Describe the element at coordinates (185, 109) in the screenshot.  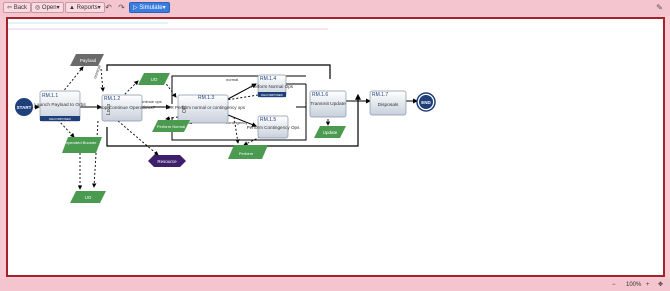
I see `or-label: OR` at that location.